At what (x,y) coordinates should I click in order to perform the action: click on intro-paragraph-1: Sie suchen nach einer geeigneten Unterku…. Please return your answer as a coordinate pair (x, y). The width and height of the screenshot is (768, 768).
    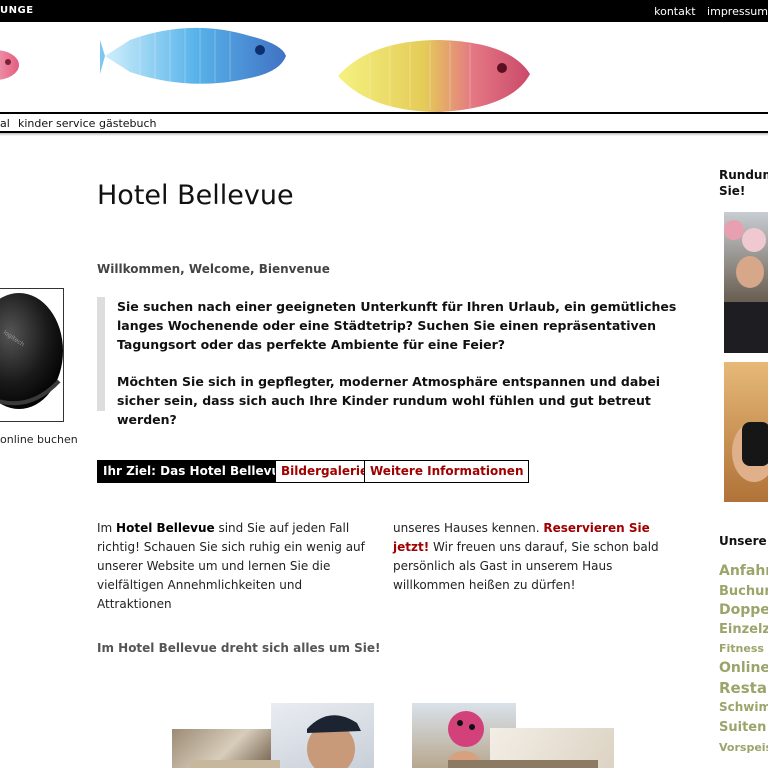
    Looking at the image, I should click on (397, 325).